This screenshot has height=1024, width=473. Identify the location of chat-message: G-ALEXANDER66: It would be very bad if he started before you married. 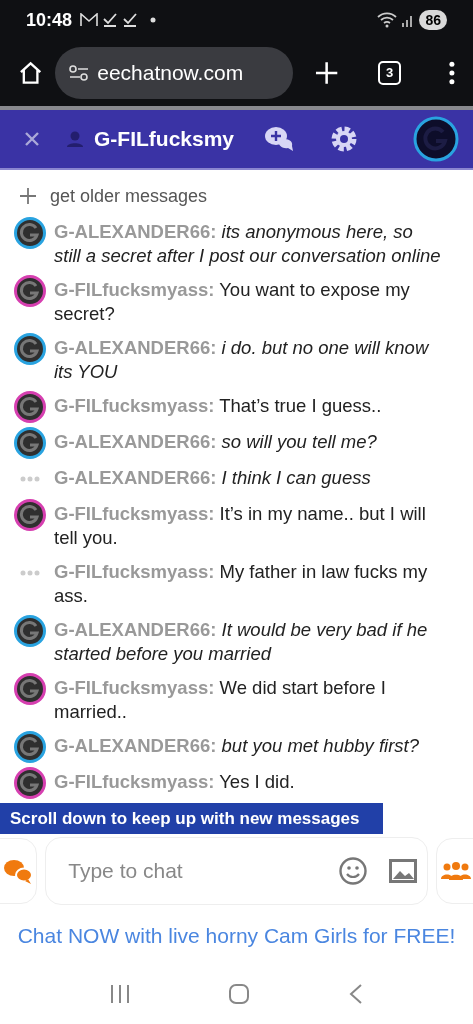
(241, 642).